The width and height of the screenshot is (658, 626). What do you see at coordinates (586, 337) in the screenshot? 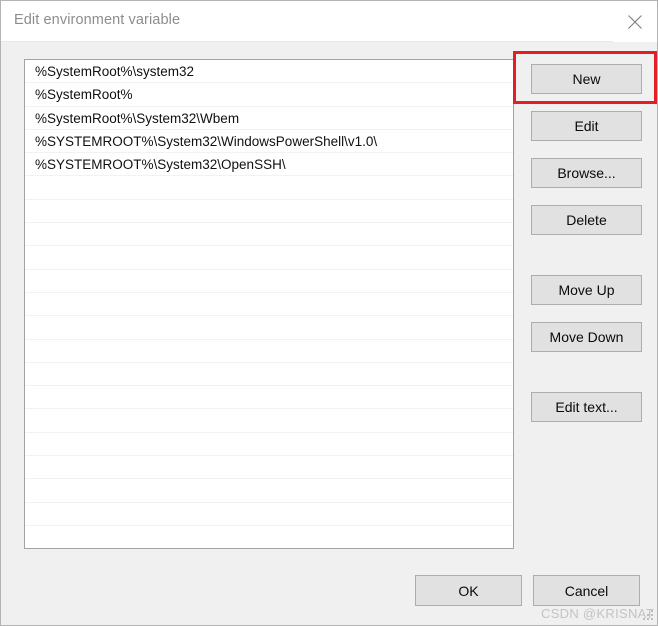
I see `move-down-button: Move Down` at bounding box center [586, 337].